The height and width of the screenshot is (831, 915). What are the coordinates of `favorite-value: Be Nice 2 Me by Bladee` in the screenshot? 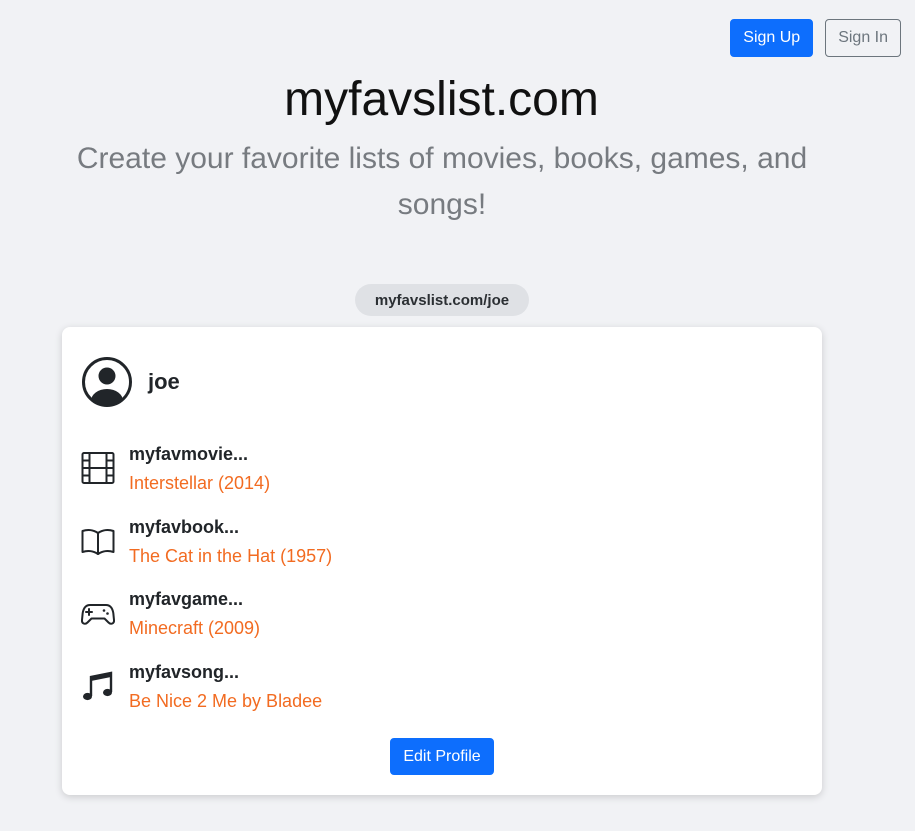 It's located at (225, 701).